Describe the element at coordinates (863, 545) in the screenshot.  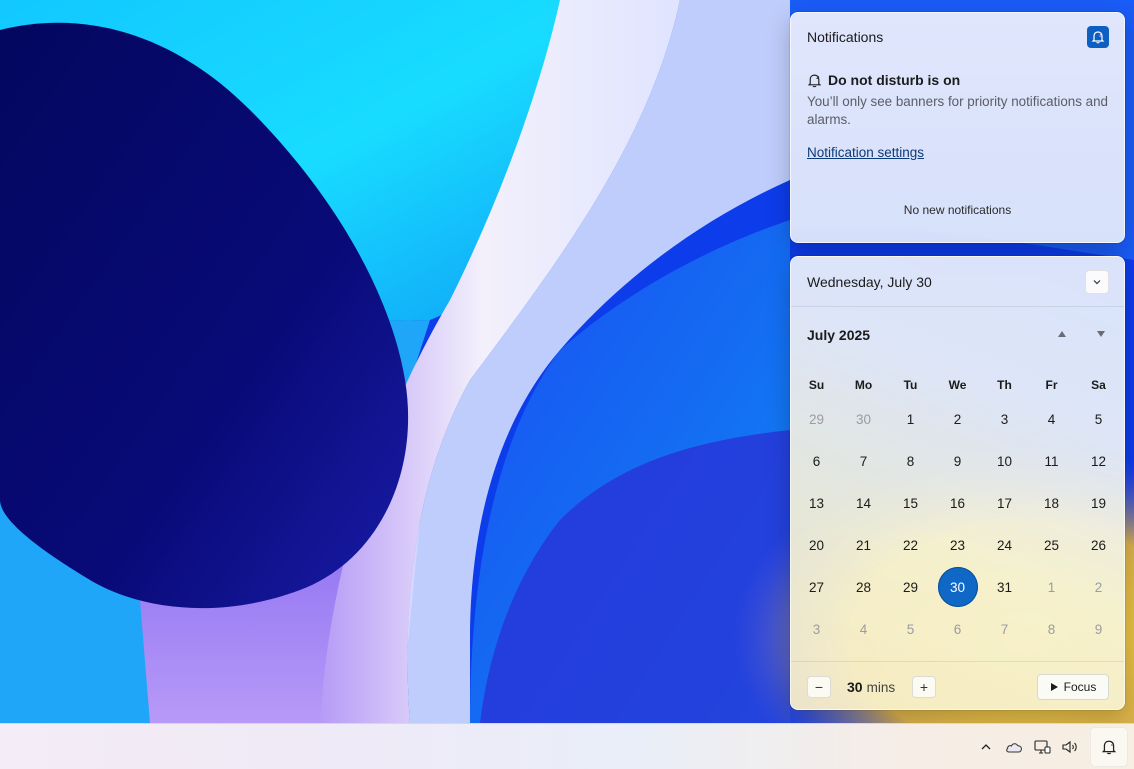
I see `calendar-day: 21` at that location.